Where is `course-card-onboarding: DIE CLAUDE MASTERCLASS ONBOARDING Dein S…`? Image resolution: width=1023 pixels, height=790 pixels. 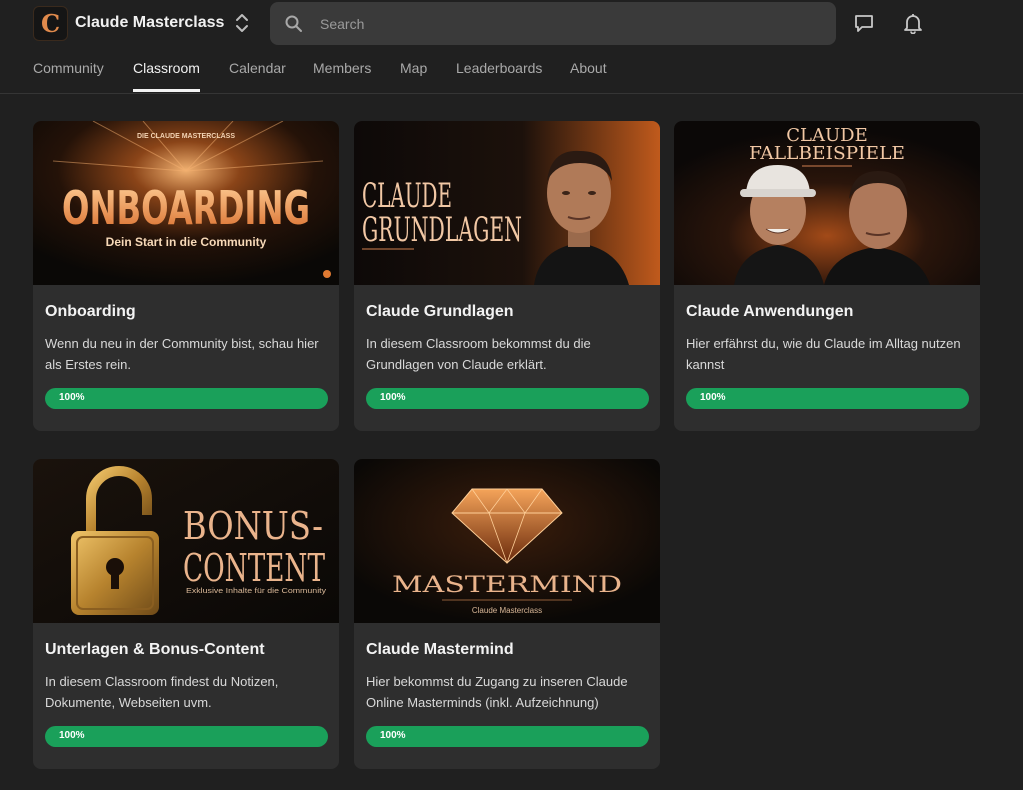 course-card-onboarding: DIE CLAUDE MASTERCLASS ONBOARDING Dein S… is located at coordinates (186, 276).